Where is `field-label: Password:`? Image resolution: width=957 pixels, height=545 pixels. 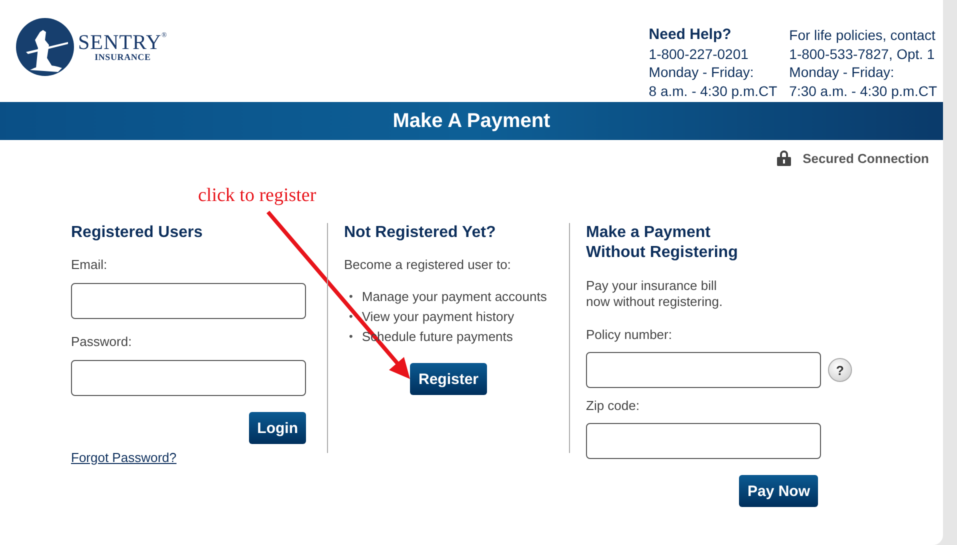
field-label: Password: is located at coordinates (102, 342).